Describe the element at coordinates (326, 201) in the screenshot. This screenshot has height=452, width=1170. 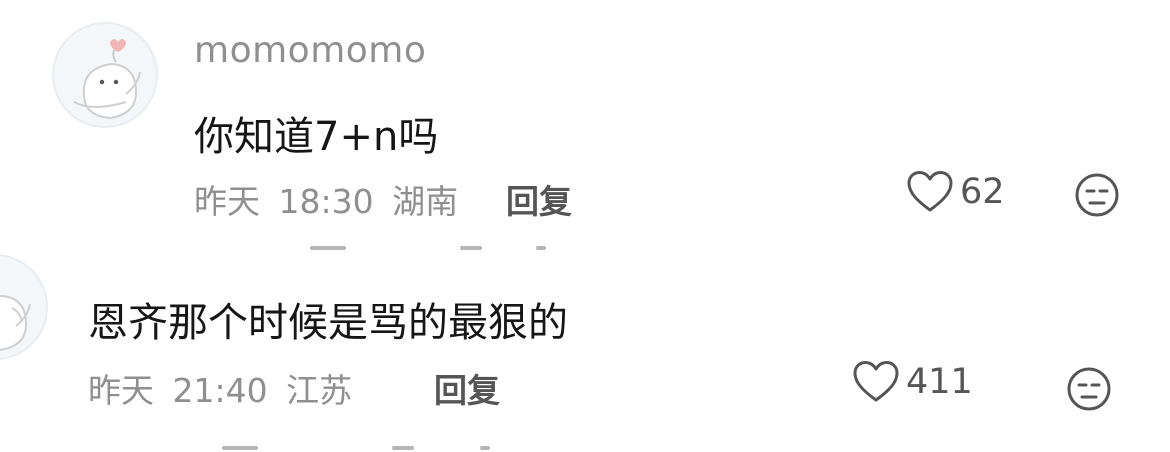
I see `comment-time: 18:30` at that location.